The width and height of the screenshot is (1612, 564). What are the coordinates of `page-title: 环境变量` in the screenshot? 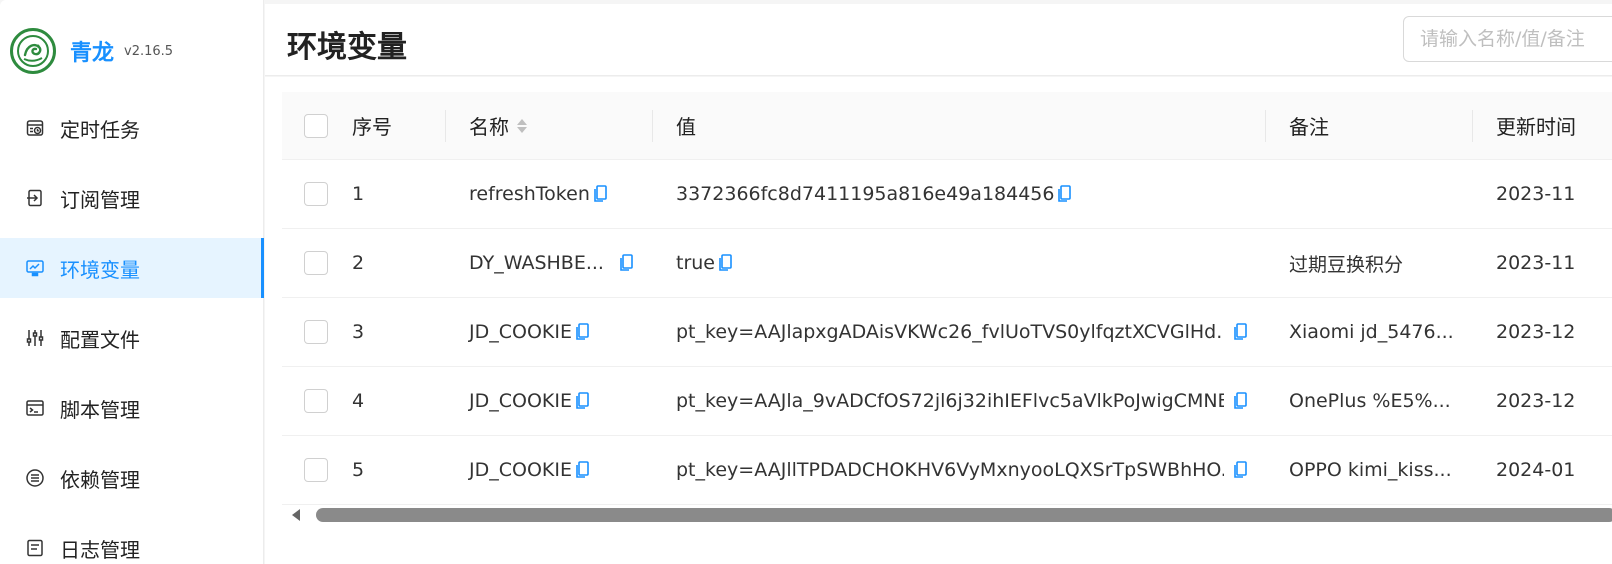 It's located at (347, 47).